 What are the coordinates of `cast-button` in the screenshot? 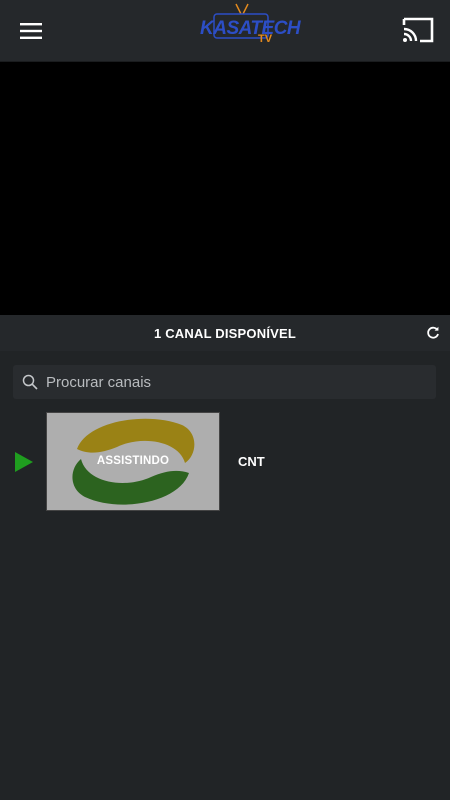 It's located at (418, 30).